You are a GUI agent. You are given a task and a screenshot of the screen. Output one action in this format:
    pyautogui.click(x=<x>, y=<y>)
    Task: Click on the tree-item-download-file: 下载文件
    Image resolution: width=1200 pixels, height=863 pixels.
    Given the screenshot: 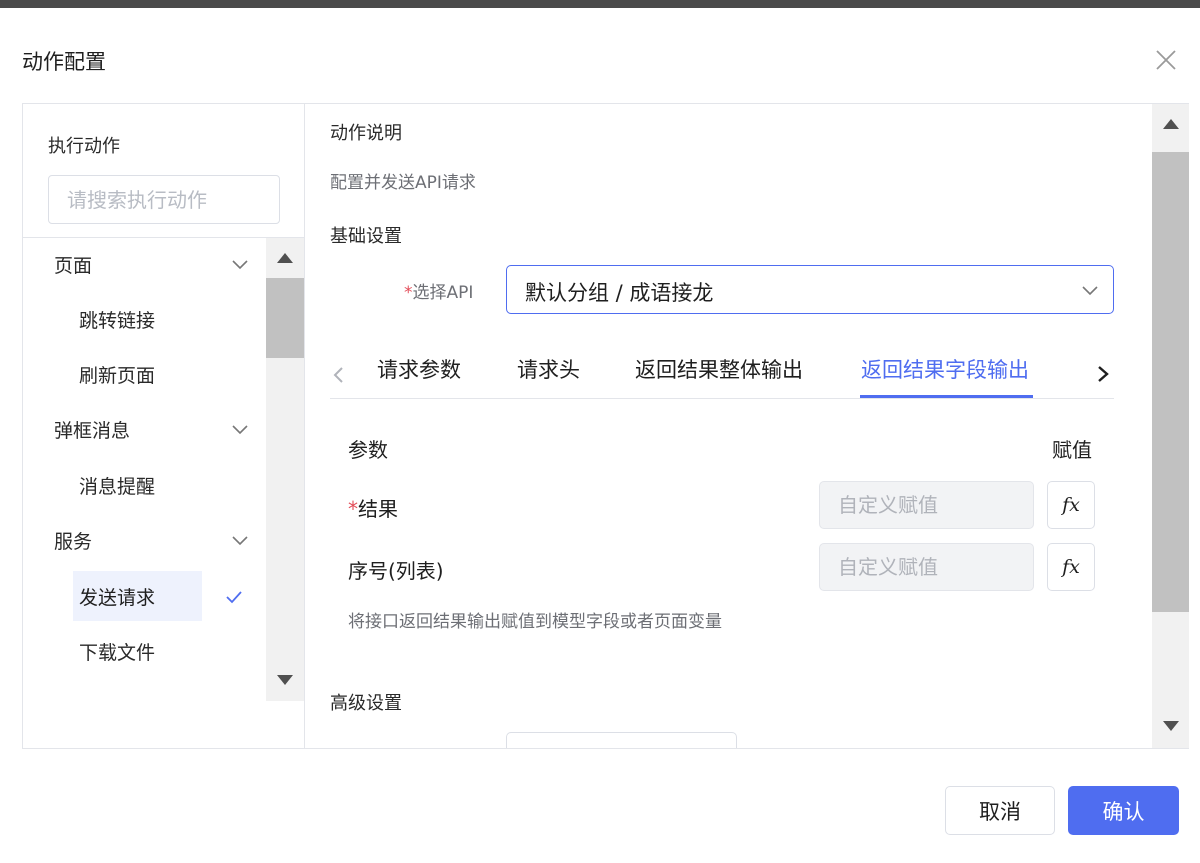 What is the action you would take?
    pyautogui.click(x=144, y=651)
    